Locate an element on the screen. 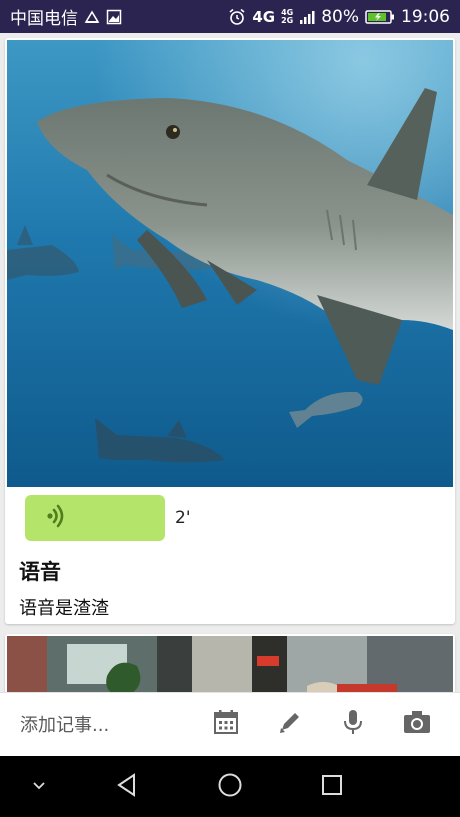 This screenshot has width=460, height=817. voice-record-button is located at coordinates (353, 724).